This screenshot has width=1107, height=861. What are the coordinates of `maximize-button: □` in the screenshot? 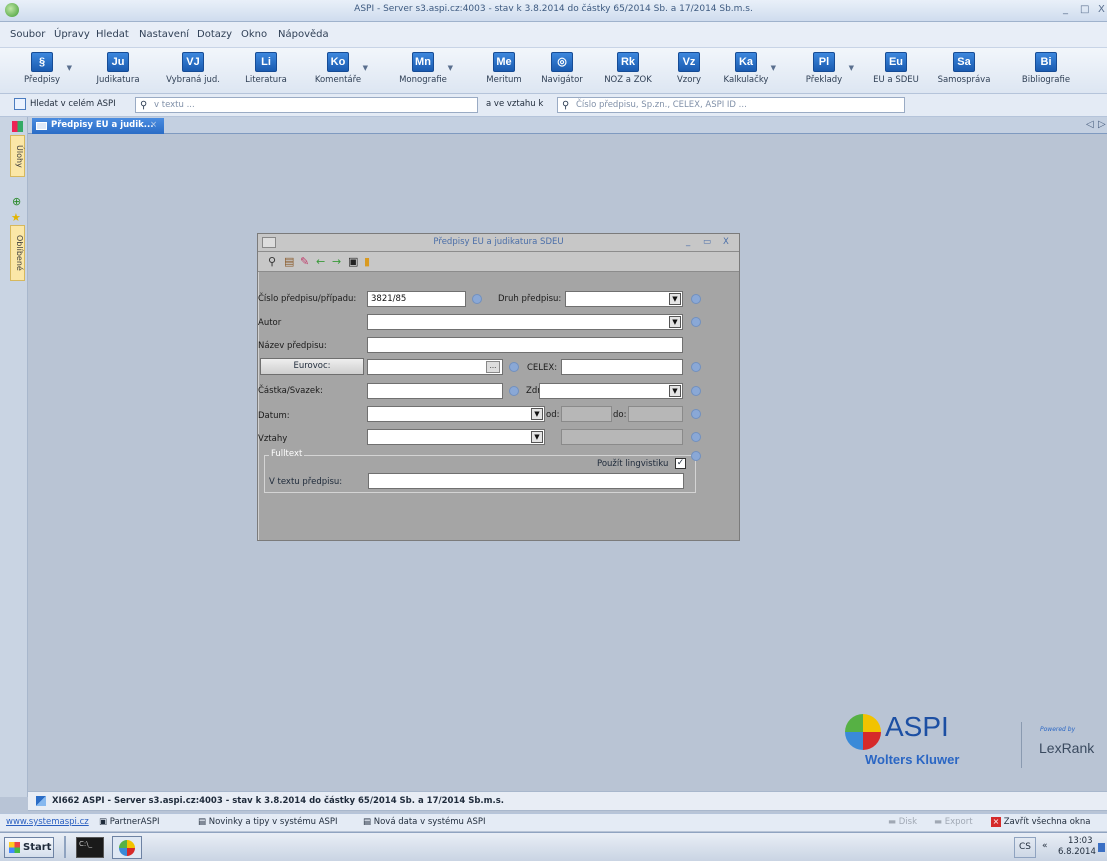 It's located at (1084, 9).